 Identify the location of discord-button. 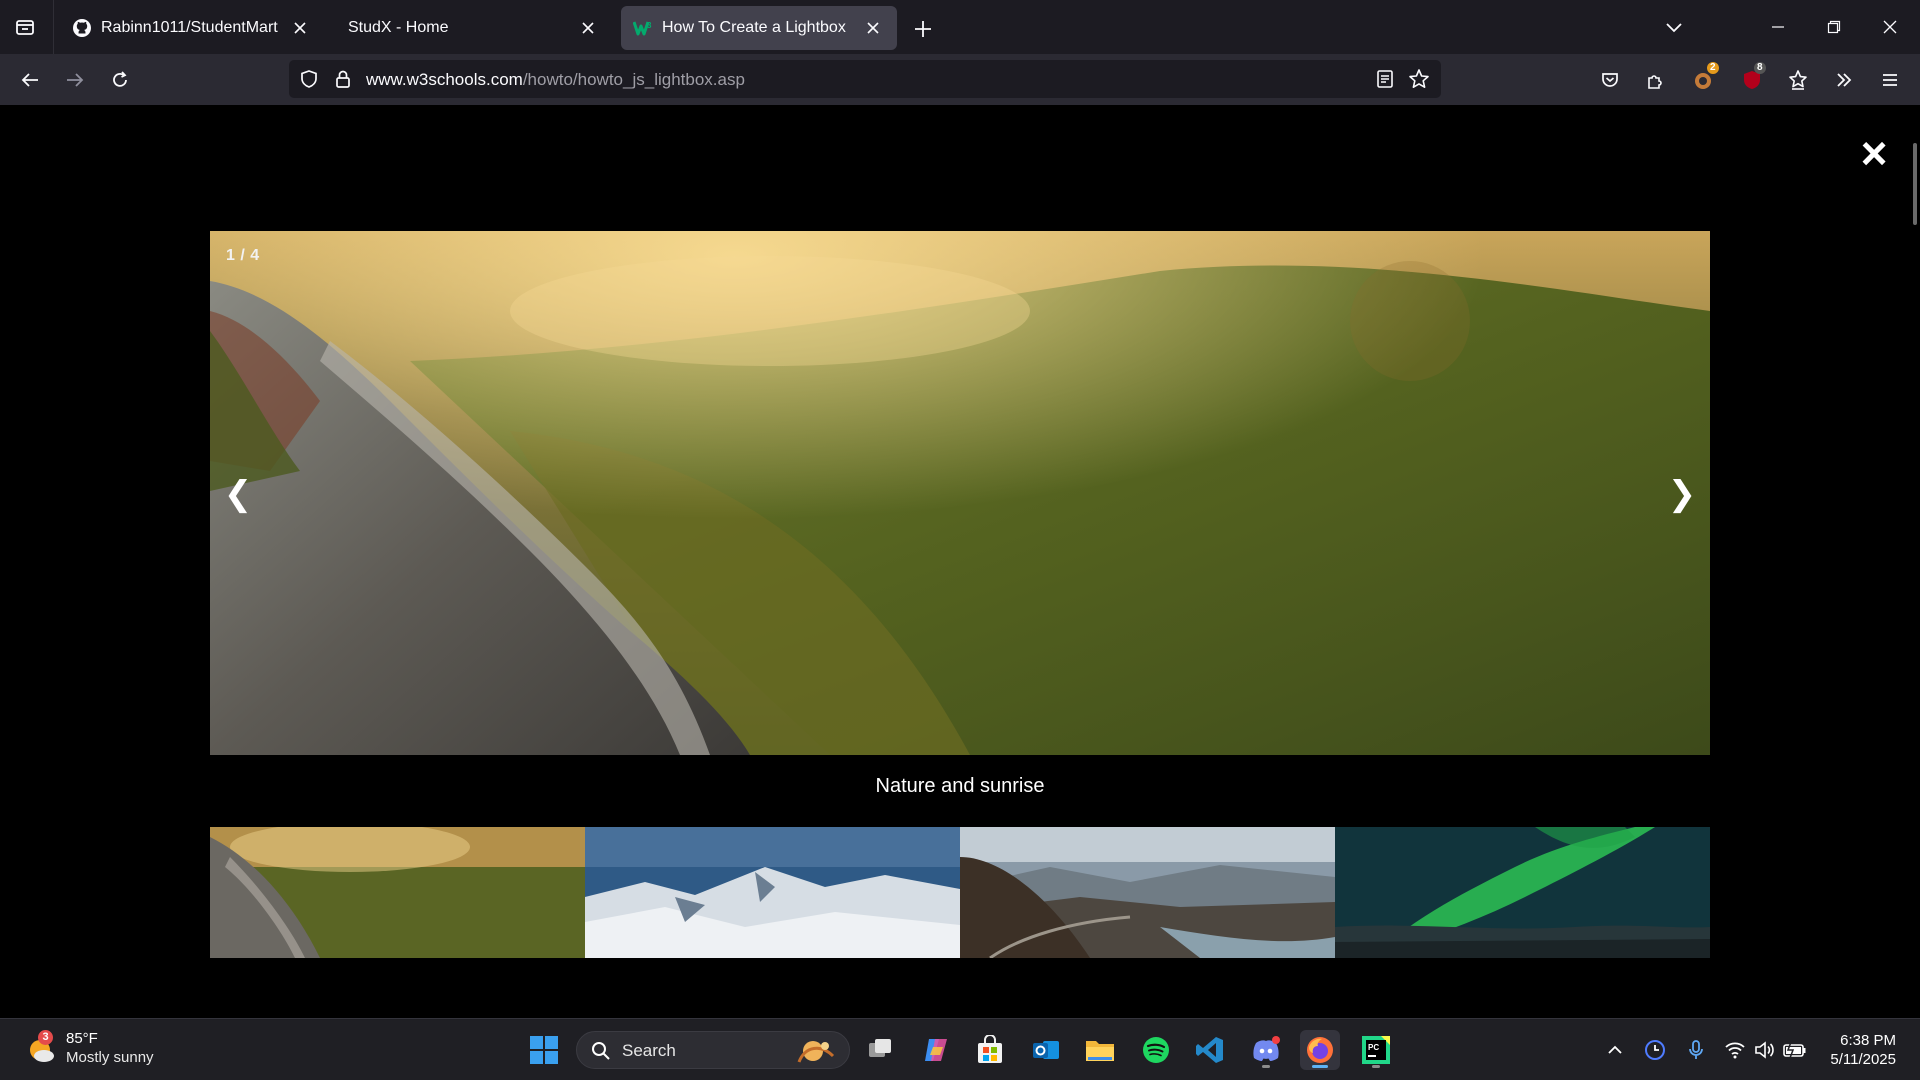
(1266, 1050).